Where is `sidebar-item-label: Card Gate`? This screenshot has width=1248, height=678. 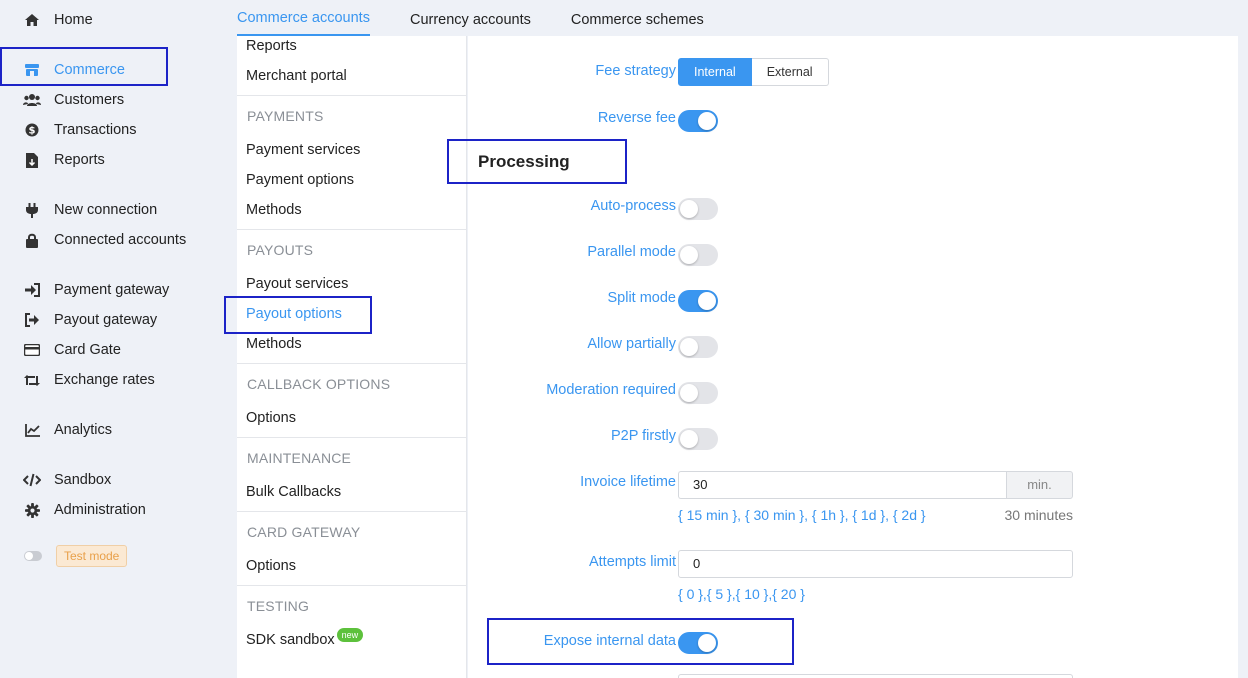 sidebar-item-label: Card Gate is located at coordinates (87, 350).